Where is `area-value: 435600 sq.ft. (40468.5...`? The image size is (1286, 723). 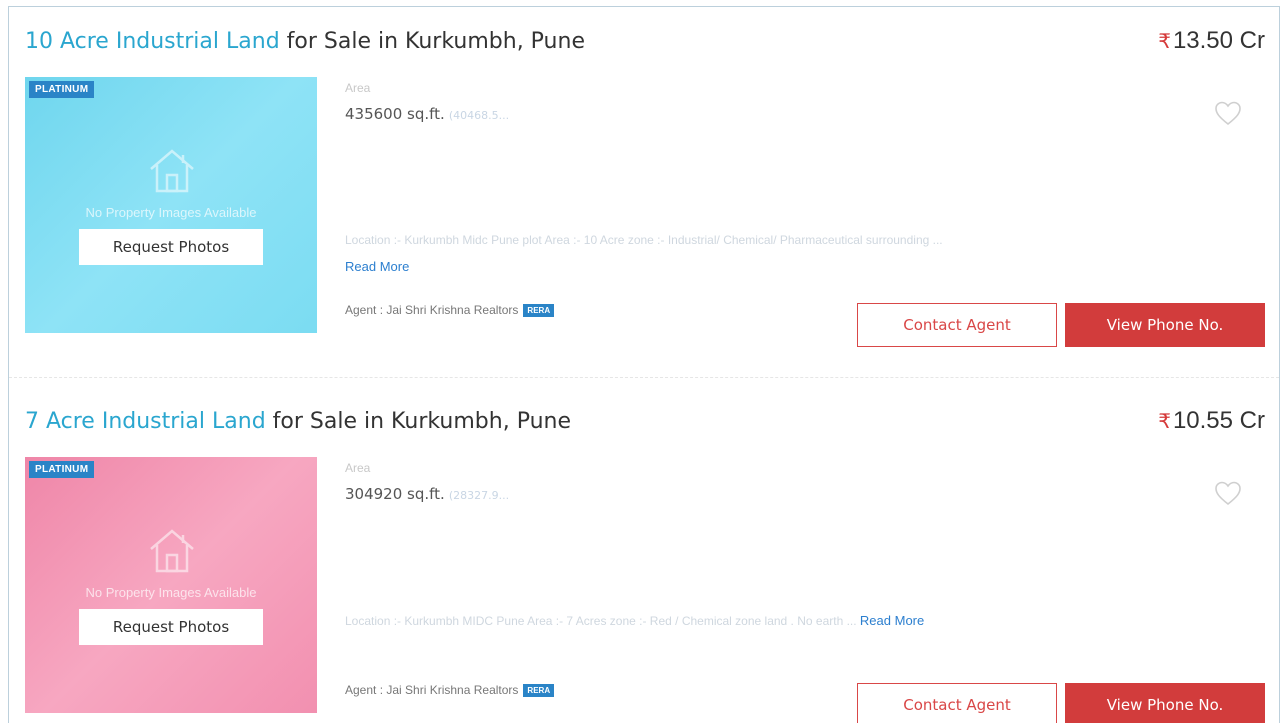
area-value: 435600 sq.ft. (40468.5... is located at coordinates (427, 114).